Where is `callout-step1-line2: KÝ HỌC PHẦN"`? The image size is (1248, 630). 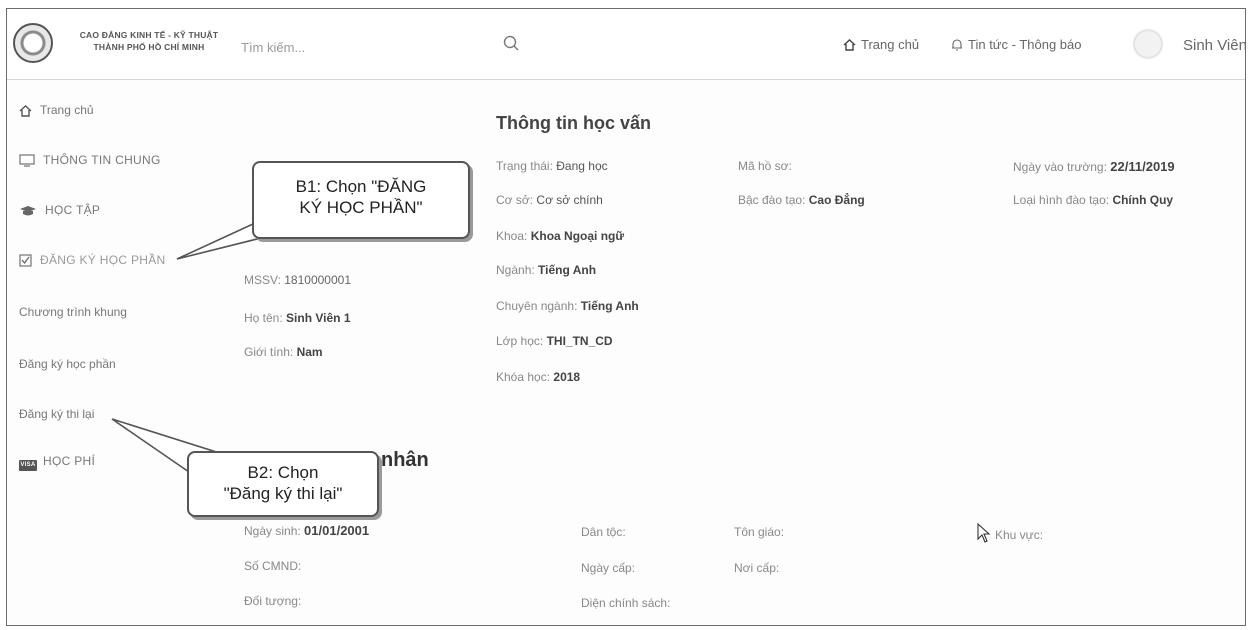 callout-step1-line2: KÝ HỌC PHẦN" is located at coordinates (361, 207).